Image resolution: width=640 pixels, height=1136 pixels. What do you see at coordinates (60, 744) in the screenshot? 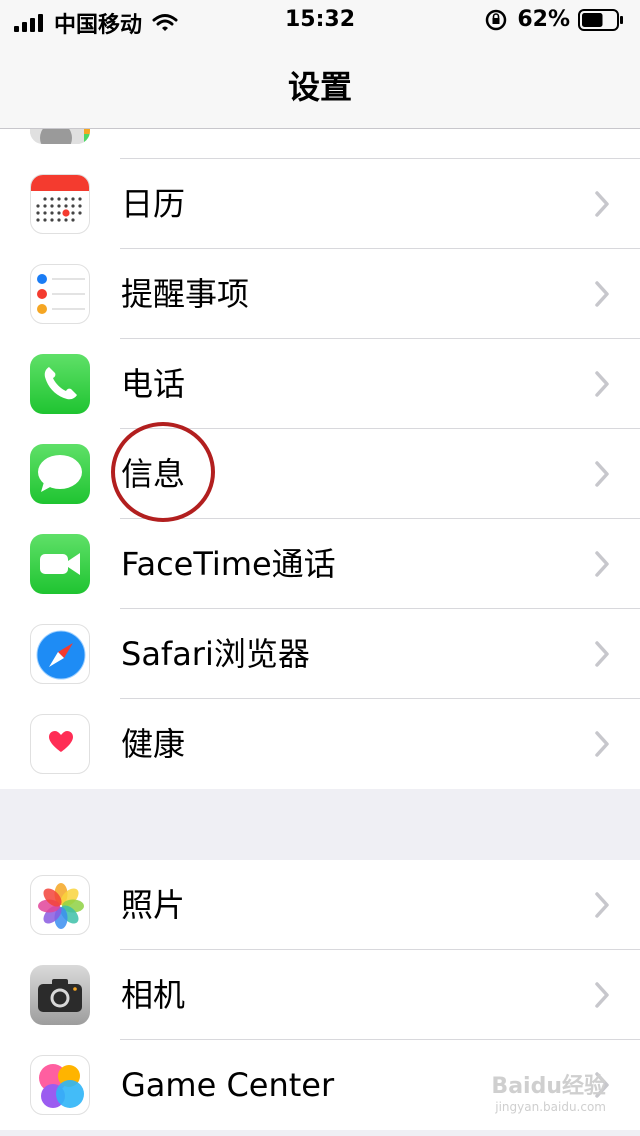
I see `health-icon` at bounding box center [60, 744].